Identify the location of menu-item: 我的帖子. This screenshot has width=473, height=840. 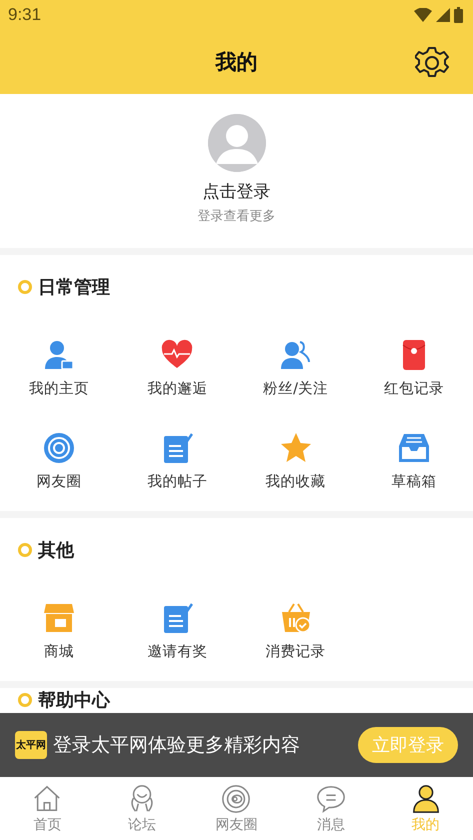
(177, 461).